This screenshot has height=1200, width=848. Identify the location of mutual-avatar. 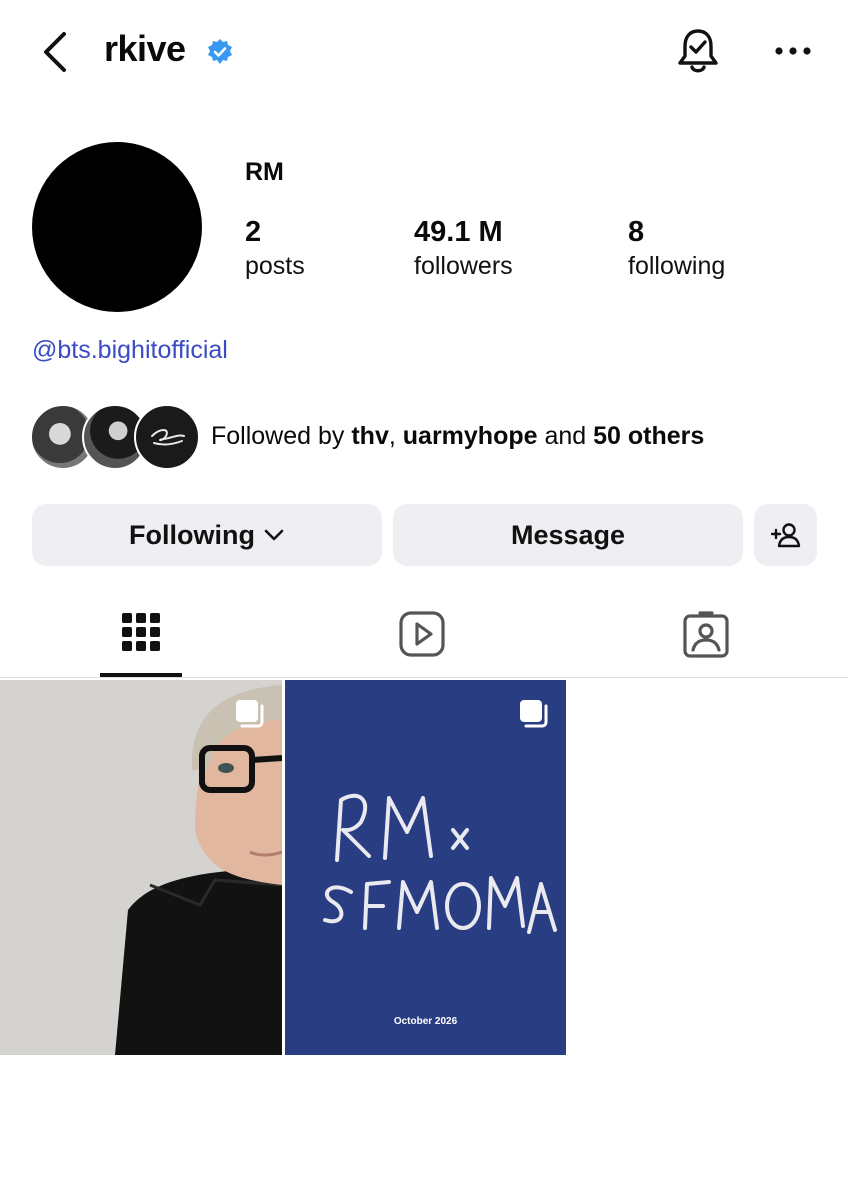
(167, 437).